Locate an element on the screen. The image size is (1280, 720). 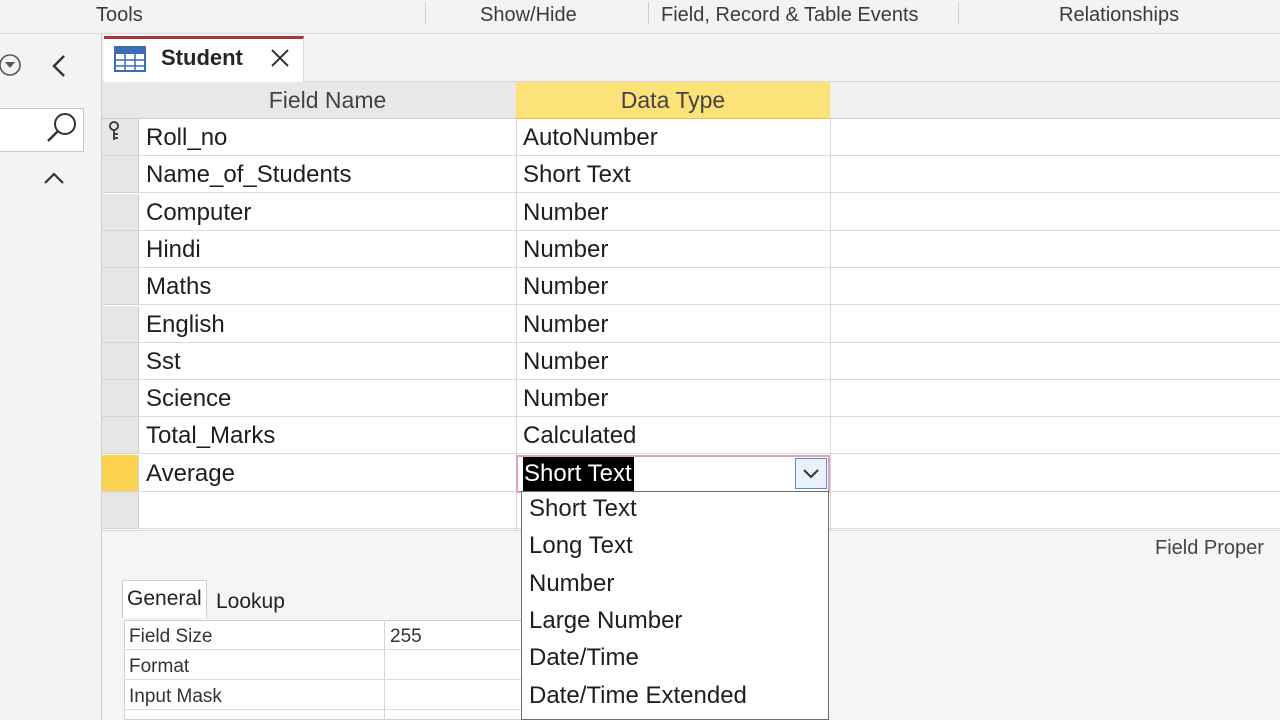
data-type-dropdown-button is located at coordinates (811, 473).